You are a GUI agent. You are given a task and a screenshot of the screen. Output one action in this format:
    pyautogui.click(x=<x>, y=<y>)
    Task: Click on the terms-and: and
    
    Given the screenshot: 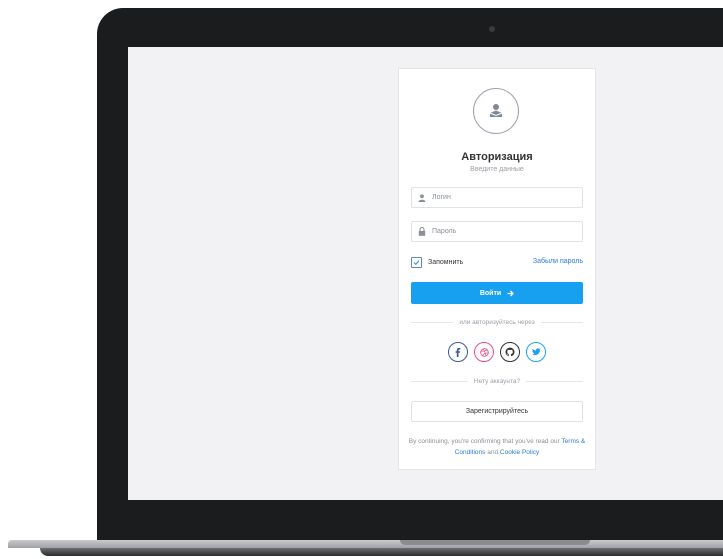 What is the action you would take?
    pyautogui.click(x=493, y=452)
    